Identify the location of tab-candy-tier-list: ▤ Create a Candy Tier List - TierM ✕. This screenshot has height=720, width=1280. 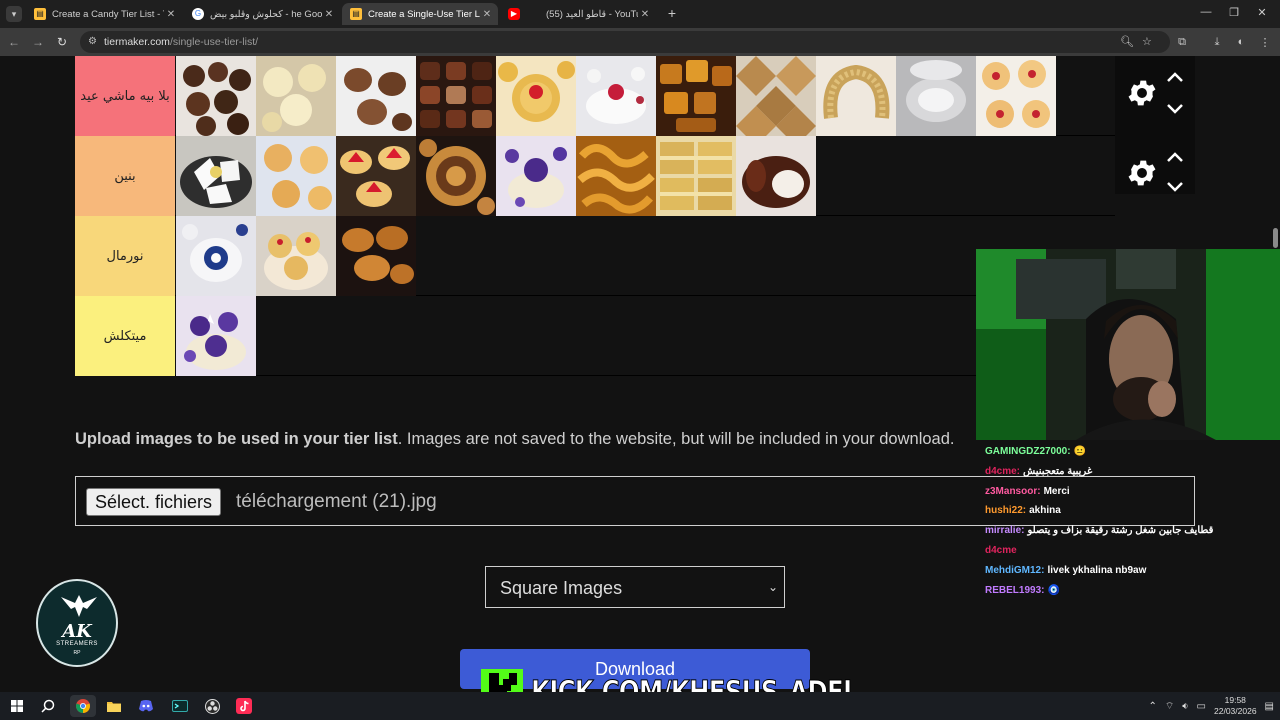
(104, 14).